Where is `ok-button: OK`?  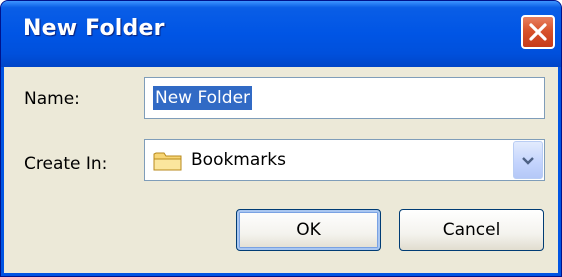 ok-button: OK is located at coordinates (308, 230).